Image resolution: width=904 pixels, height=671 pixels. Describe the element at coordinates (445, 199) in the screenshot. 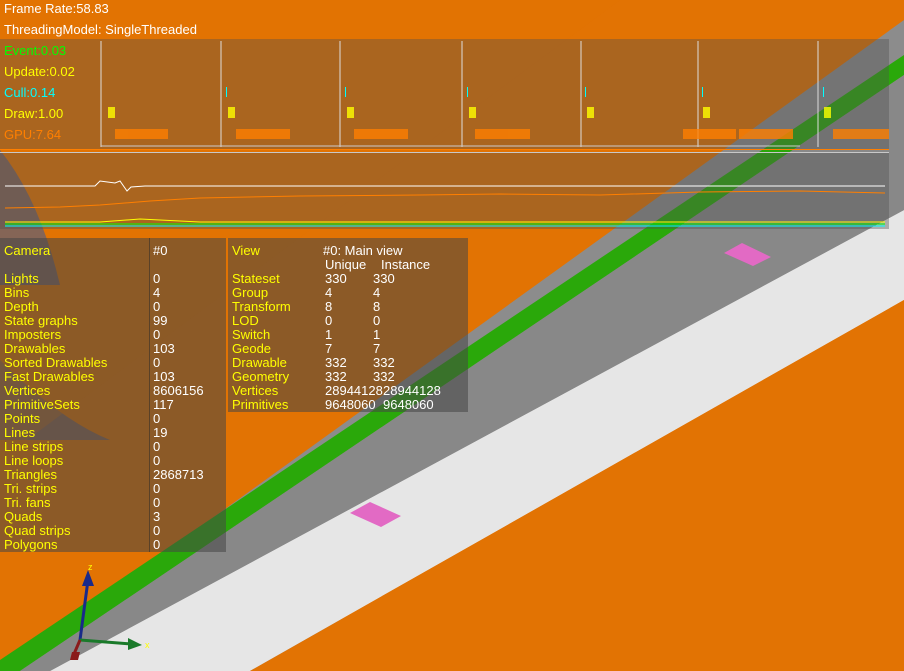

I see `gpu-line` at that location.